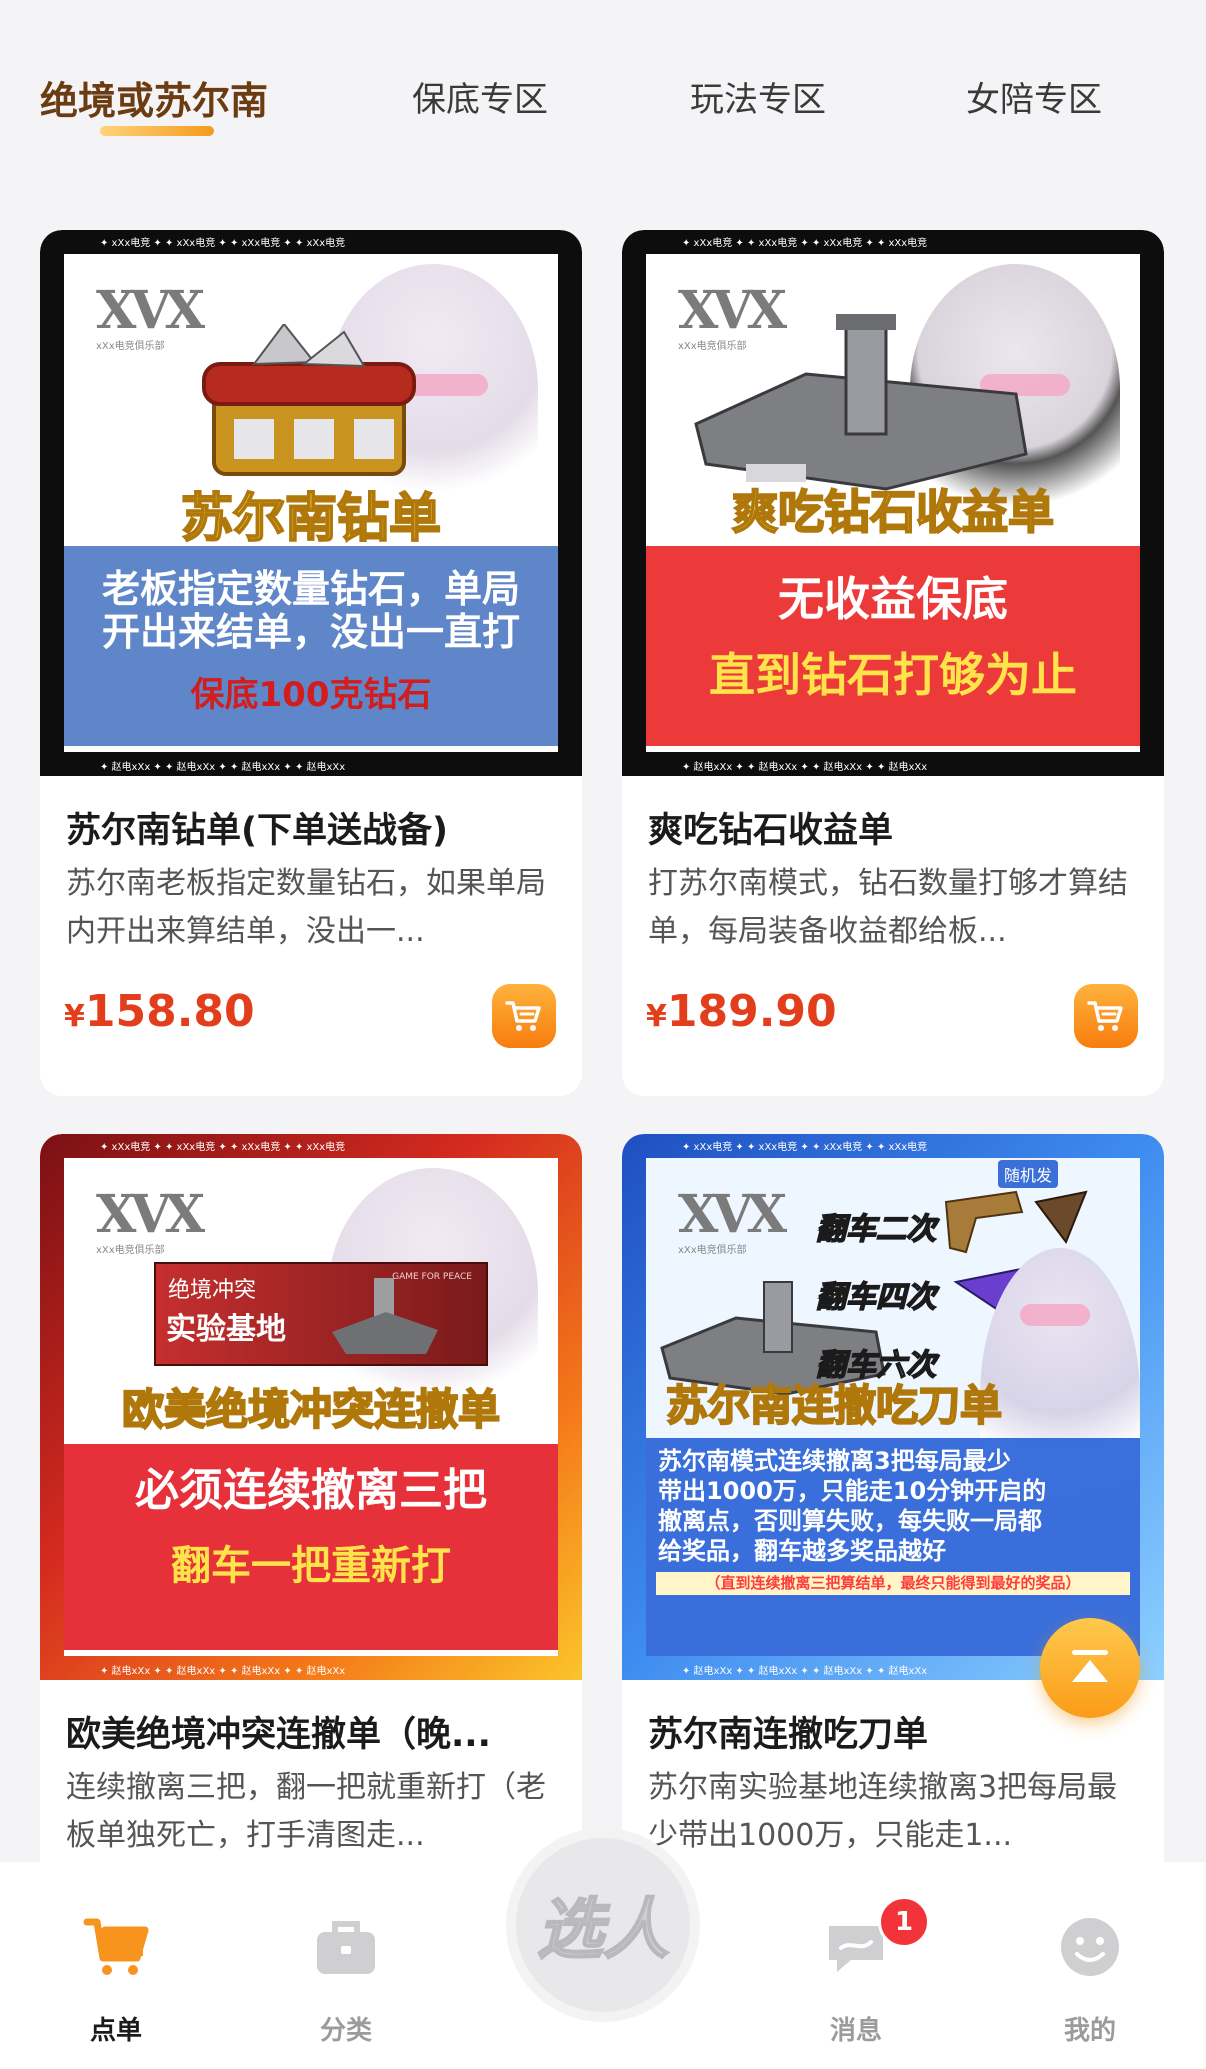 Image resolution: width=1206 pixels, height=2069 pixels. I want to click on product-title: 苏尔南连撤吃刀单, so click(788, 1735).